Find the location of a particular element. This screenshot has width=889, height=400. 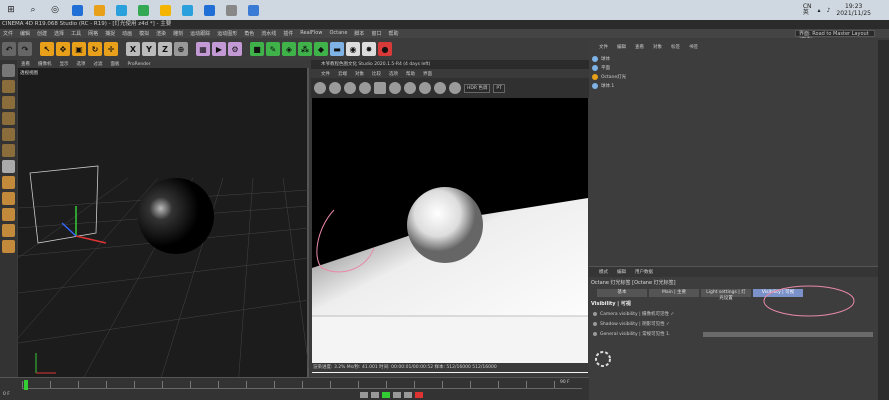

menu-item: 文件 is located at coordinates (8, 33).